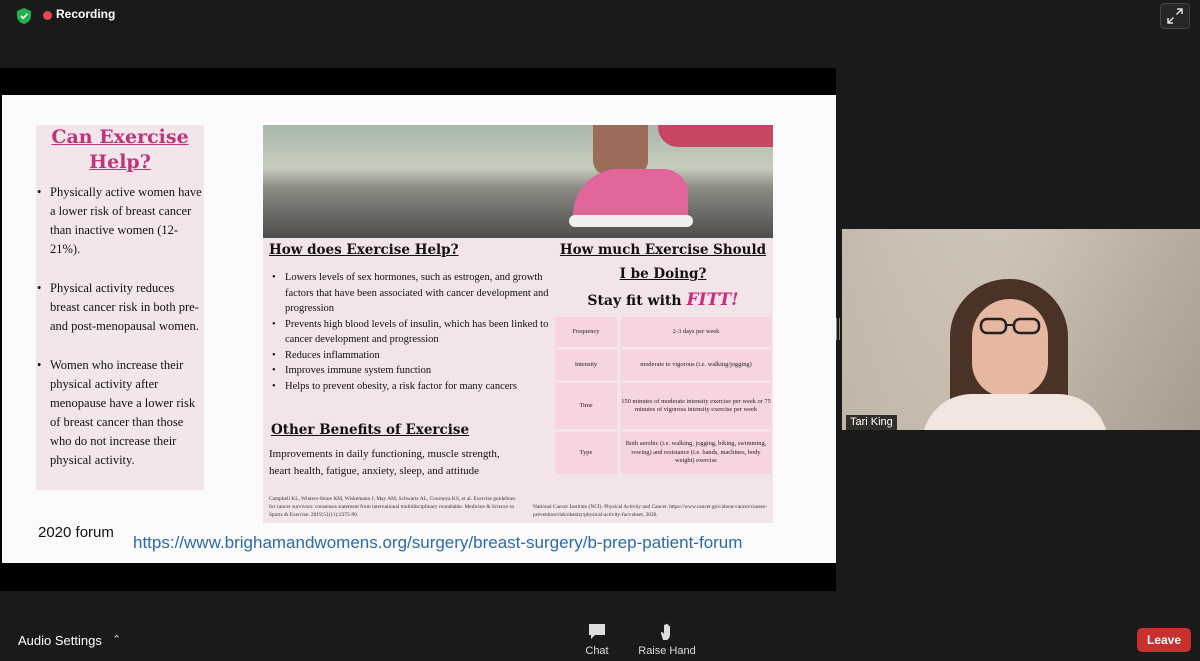 This screenshot has width=1200, height=661. What do you see at coordinates (871, 422) in the screenshot?
I see `participant-name-tag: Tari King` at bounding box center [871, 422].